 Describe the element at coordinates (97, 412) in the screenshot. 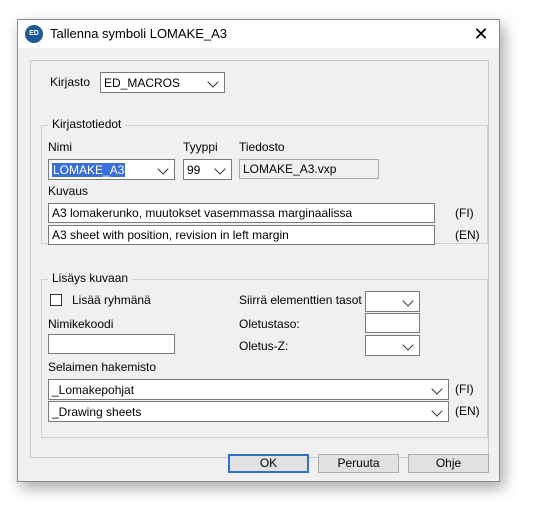

I see `browser-dir-en-value: _Drawing sheets` at that location.